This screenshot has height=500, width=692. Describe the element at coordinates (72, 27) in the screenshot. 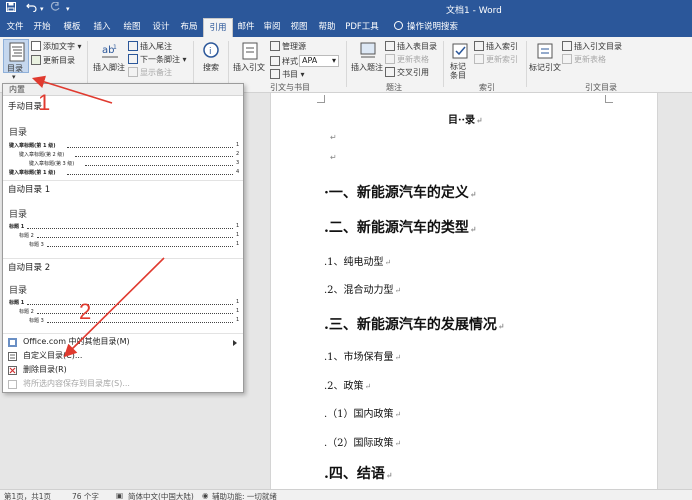

I see `tab-templates: 模板` at that location.